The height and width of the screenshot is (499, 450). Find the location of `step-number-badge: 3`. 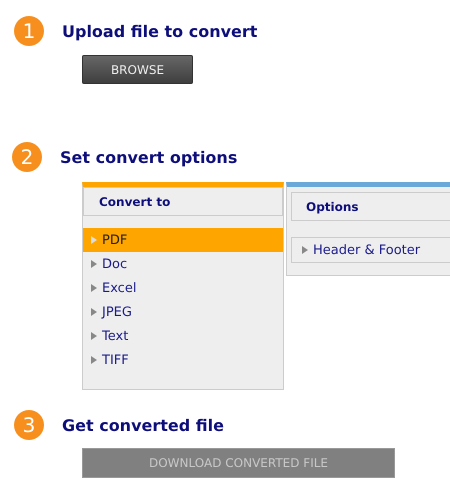

step-number-badge: 3 is located at coordinates (29, 425).